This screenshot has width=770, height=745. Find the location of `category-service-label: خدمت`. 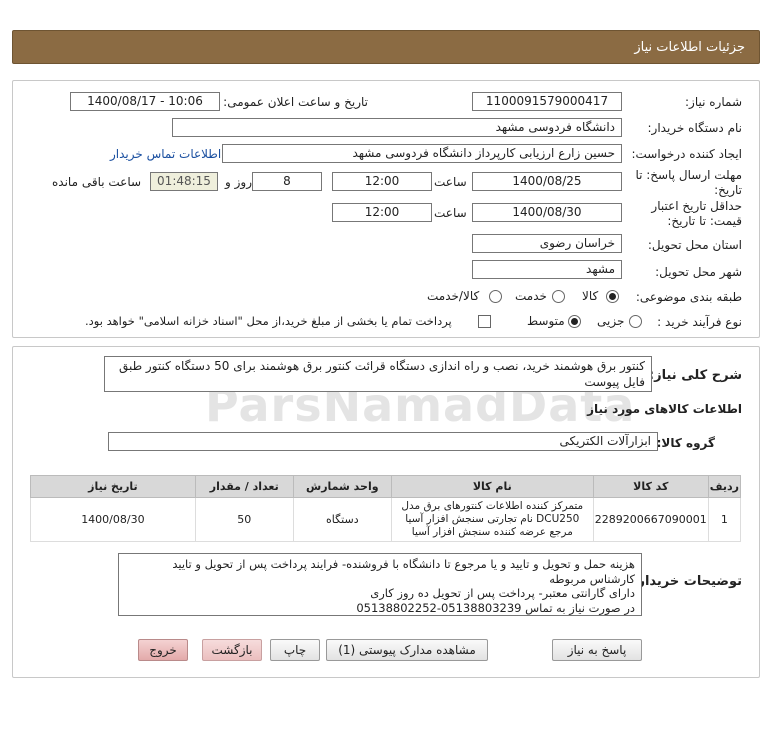

category-service-label: خدمت is located at coordinates (531, 296).